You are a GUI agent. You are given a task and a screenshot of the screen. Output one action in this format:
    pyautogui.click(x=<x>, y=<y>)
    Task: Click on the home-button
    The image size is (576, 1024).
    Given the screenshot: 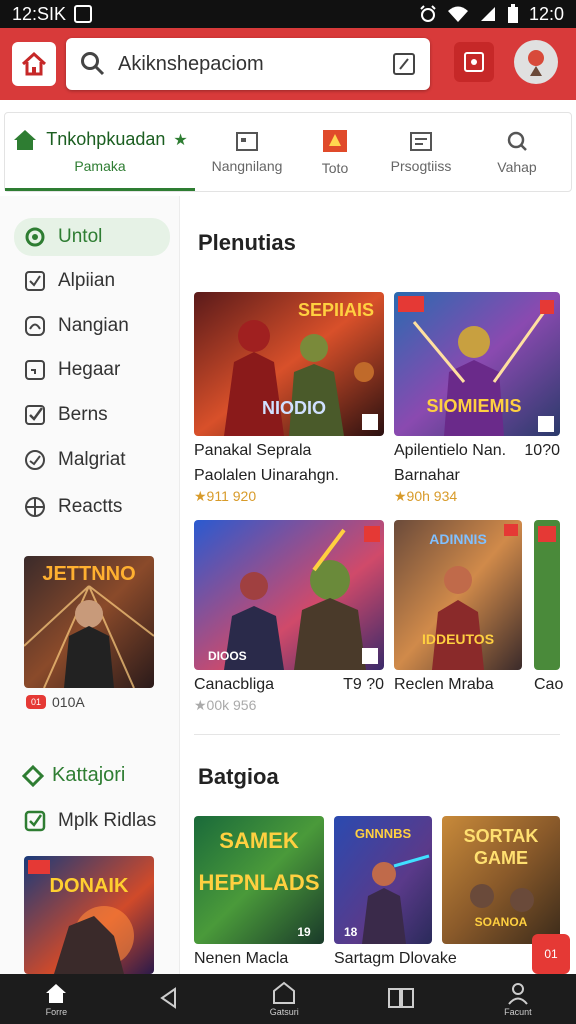 What is the action you would take?
    pyautogui.click(x=34, y=64)
    